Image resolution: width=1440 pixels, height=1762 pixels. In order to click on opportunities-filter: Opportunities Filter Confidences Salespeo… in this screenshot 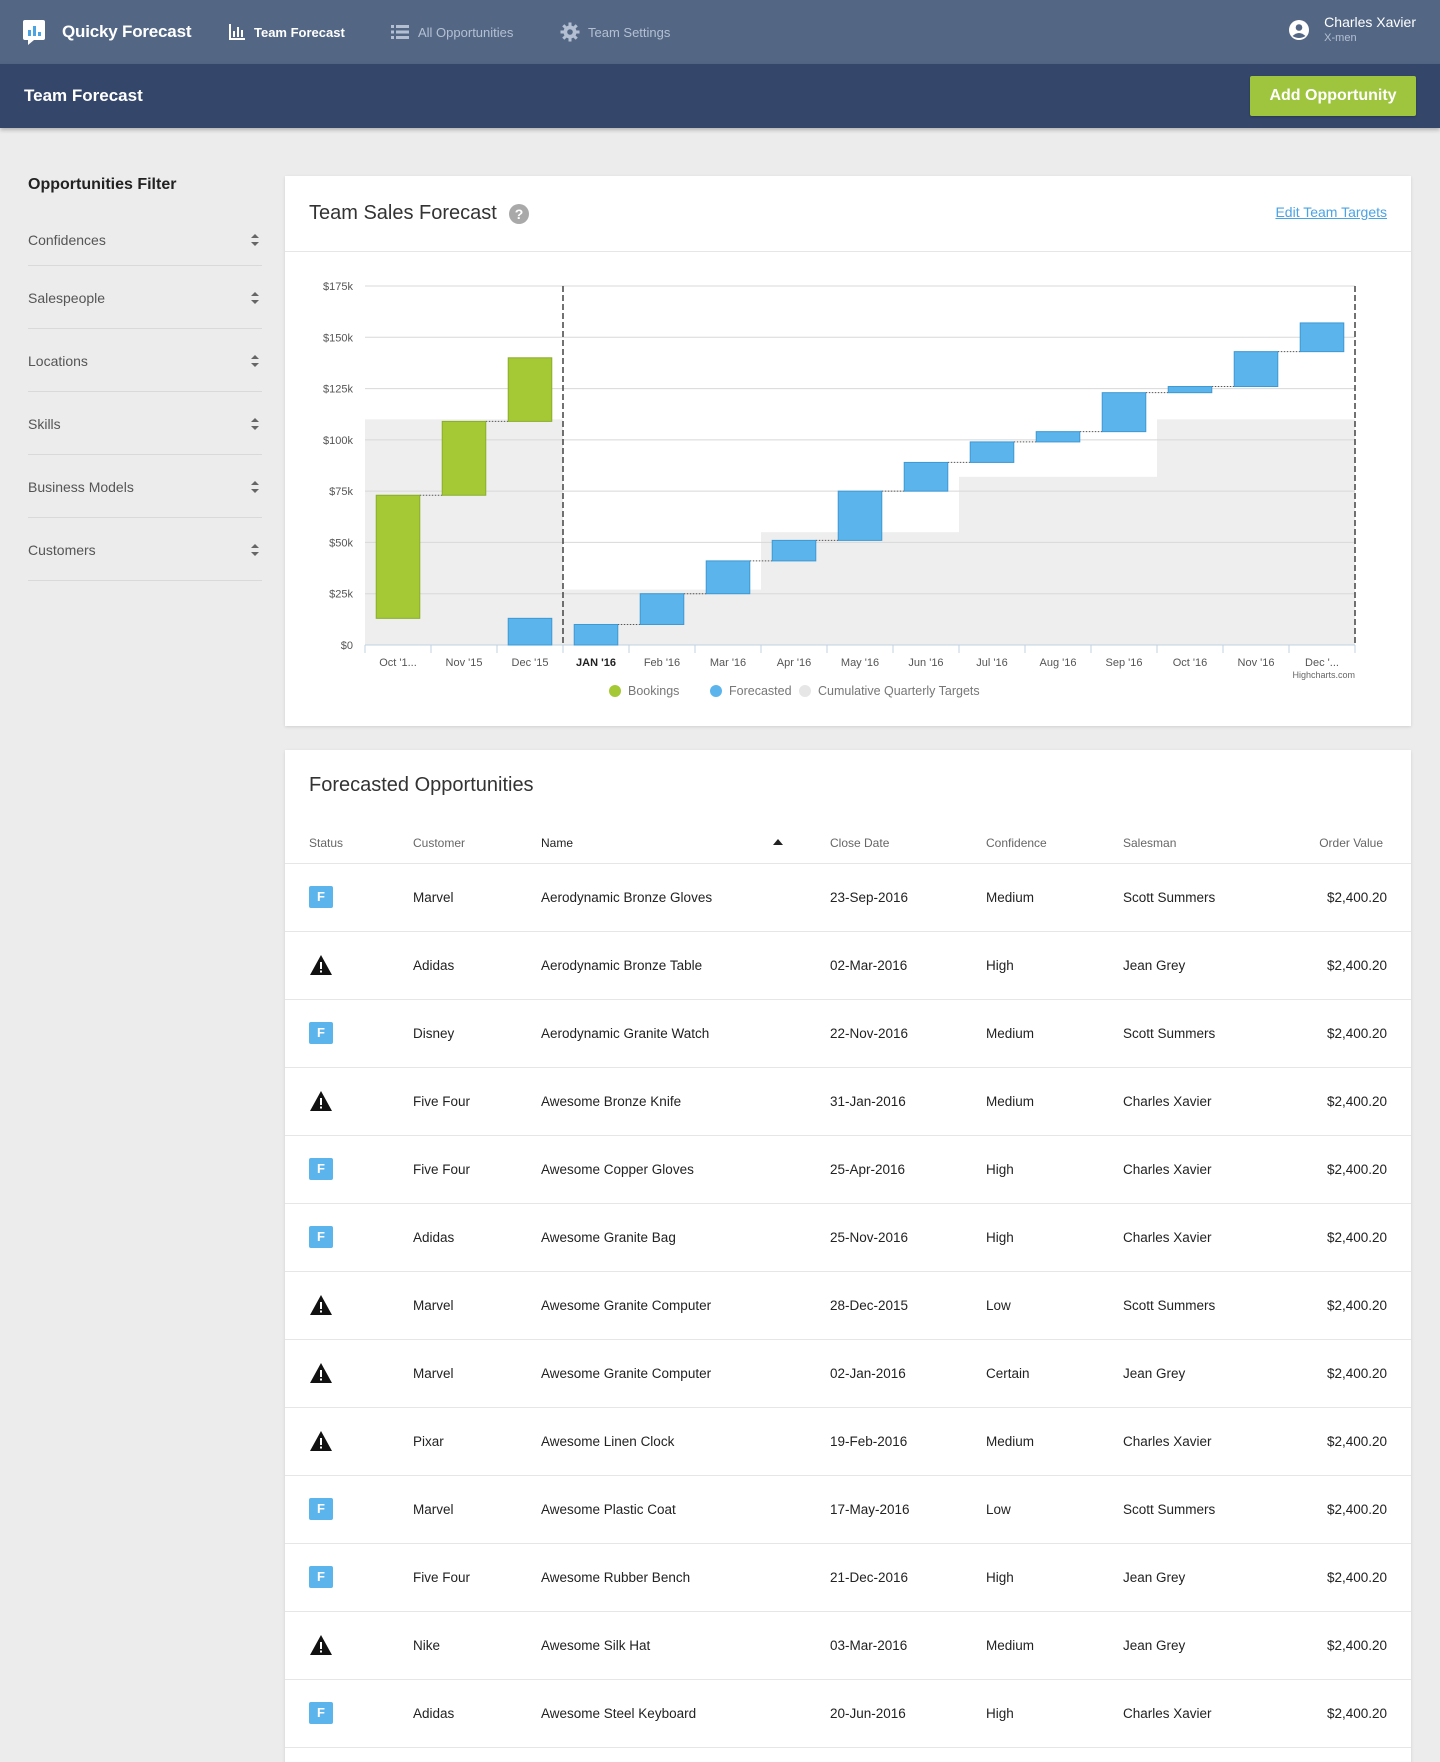, I will do `click(145, 378)`.